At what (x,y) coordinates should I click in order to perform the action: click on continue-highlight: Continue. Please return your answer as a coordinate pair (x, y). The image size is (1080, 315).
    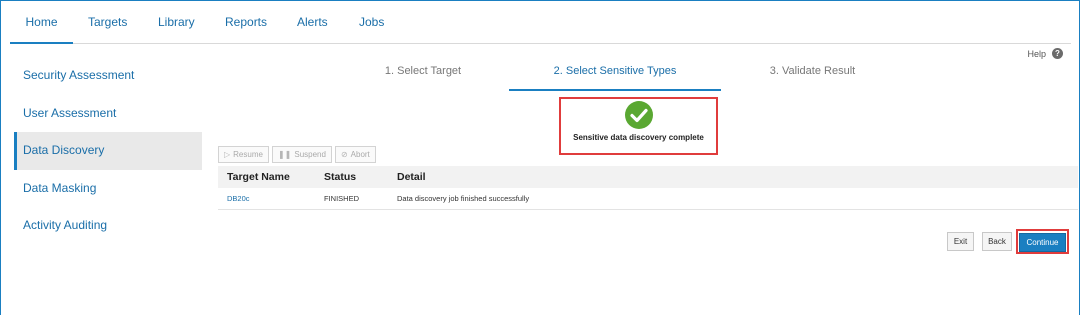
    Looking at the image, I should click on (1042, 241).